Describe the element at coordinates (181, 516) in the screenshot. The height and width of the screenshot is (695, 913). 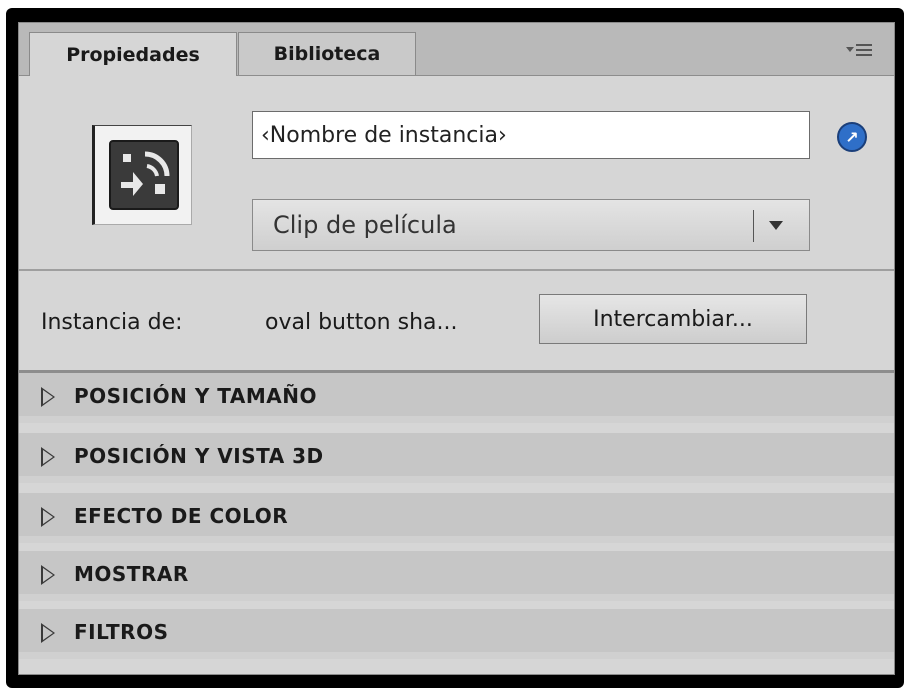
I see `section-title: EFECTO DE COLOR` at that location.